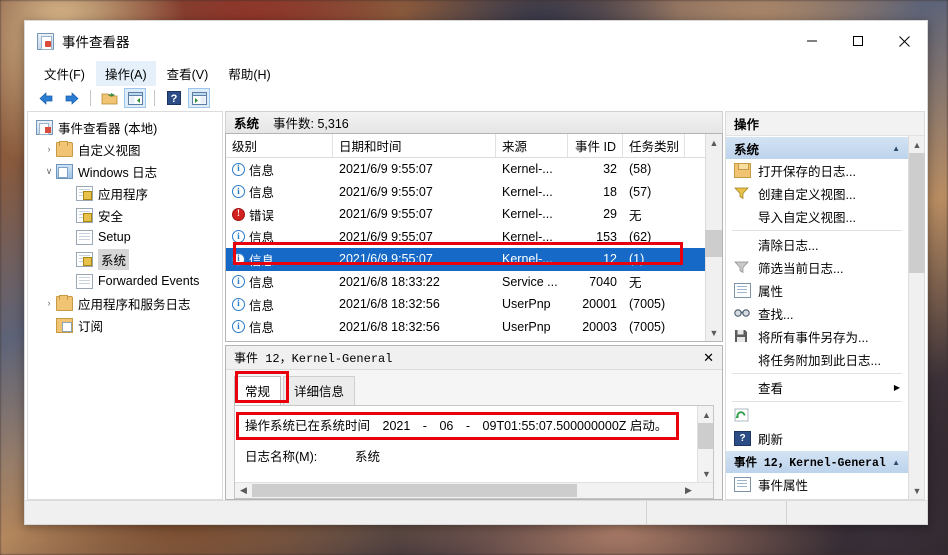  I want to click on refresh-icon, so click(742, 415).